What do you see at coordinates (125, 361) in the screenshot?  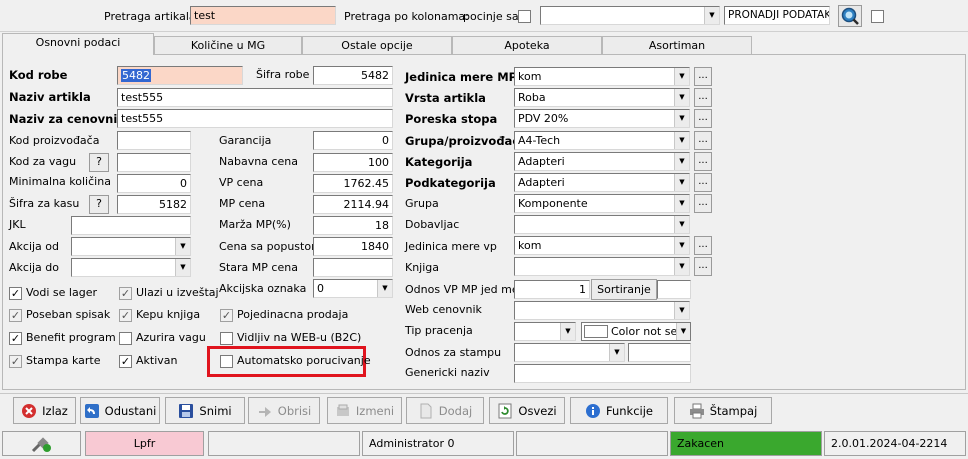 I see `aktivan-checkbox: ✓` at bounding box center [125, 361].